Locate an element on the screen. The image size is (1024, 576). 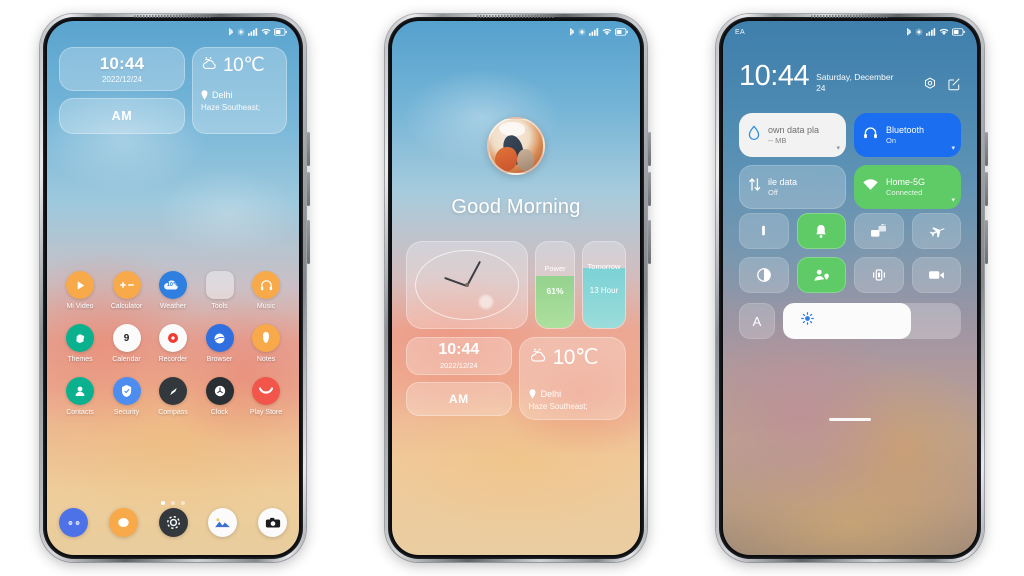
message-icon is located at coordinates (123, 522).